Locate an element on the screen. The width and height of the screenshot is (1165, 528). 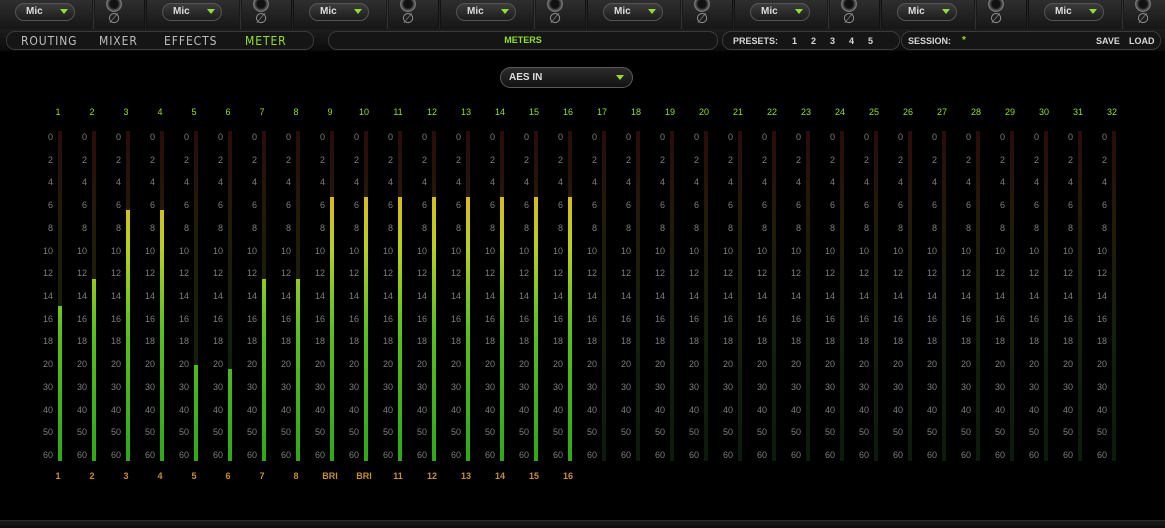
channel-number: 6 is located at coordinates (228, 112).